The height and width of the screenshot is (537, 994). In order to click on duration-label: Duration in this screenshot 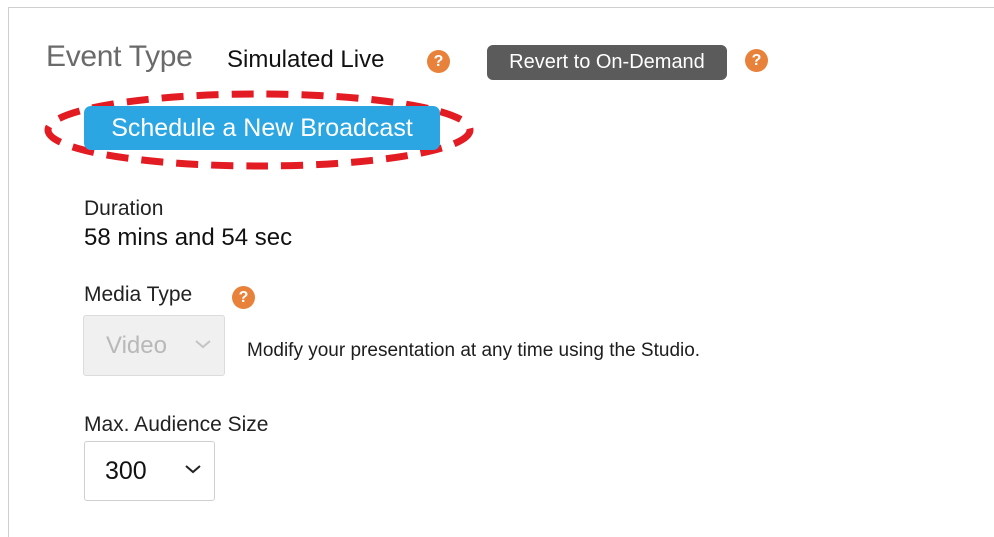, I will do `click(124, 208)`.